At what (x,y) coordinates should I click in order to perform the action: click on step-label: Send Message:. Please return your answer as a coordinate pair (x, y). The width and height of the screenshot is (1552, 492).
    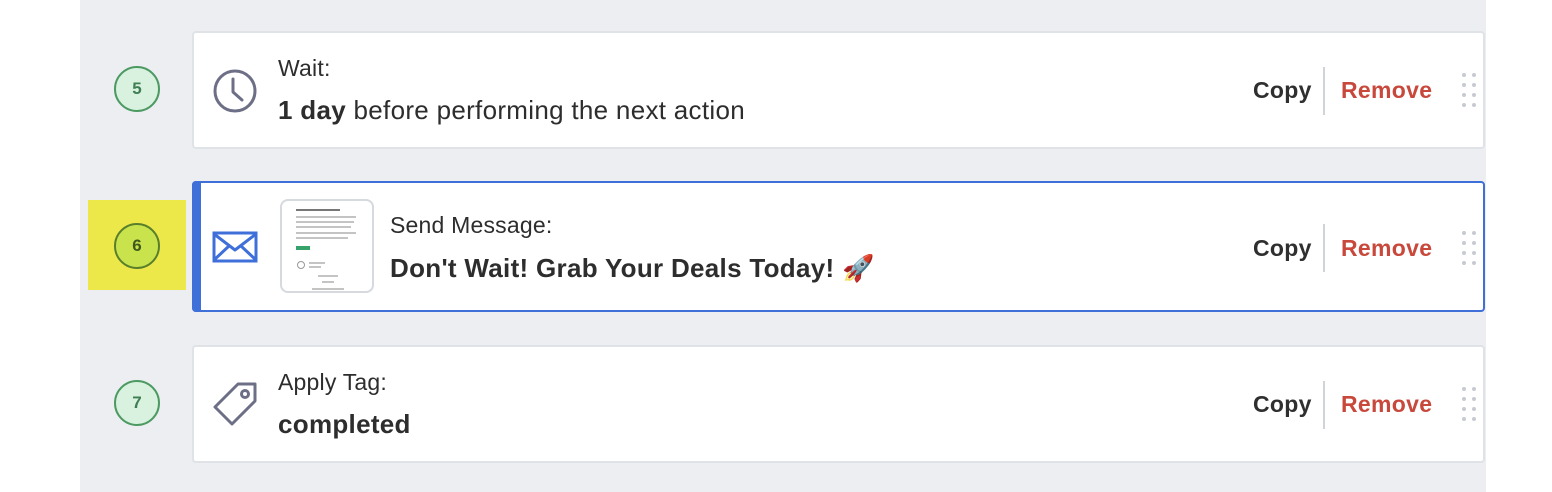
    Looking at the image, I should click on (471, 225).